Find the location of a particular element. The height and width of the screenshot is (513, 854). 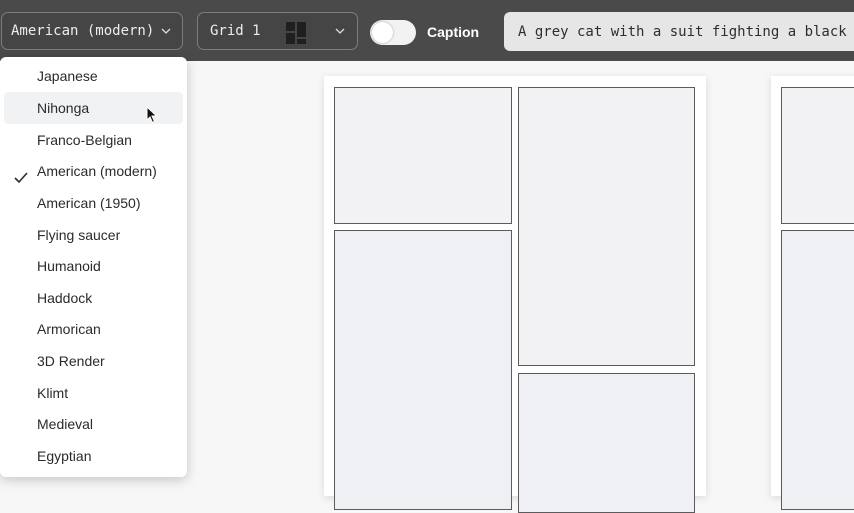

caption-label: Caption is located at coordinates (453, 32).